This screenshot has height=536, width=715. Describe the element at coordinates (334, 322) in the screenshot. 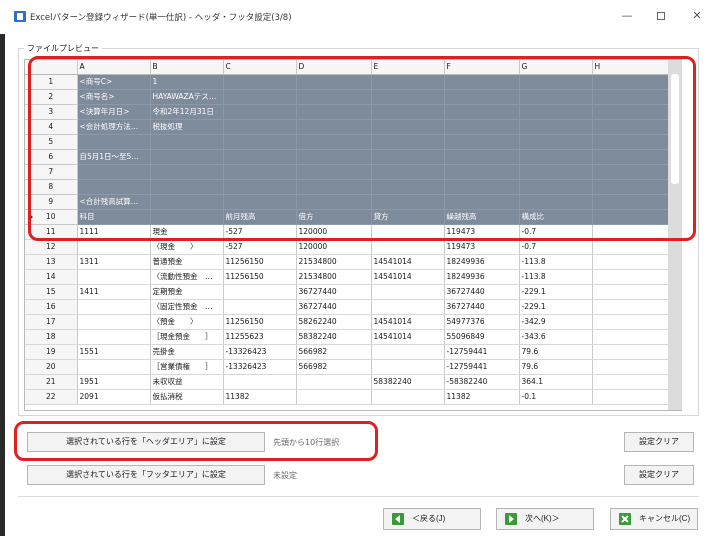

I see `grid-cell: 58262240` at that location.